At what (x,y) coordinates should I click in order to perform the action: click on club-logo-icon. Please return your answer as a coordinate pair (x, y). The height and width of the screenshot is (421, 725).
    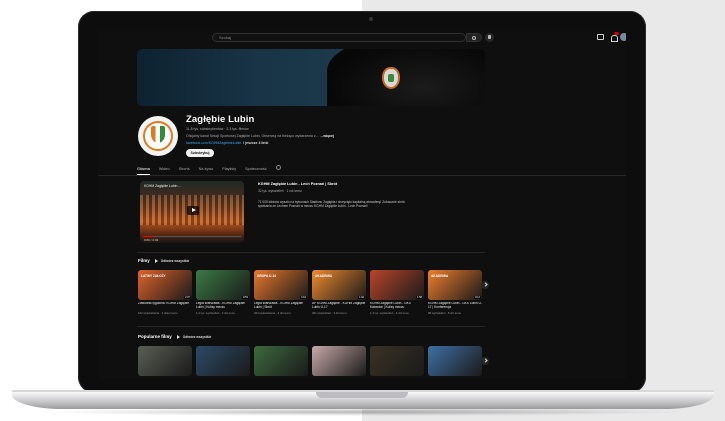
    Looking at the image, I should click on (158, 134).